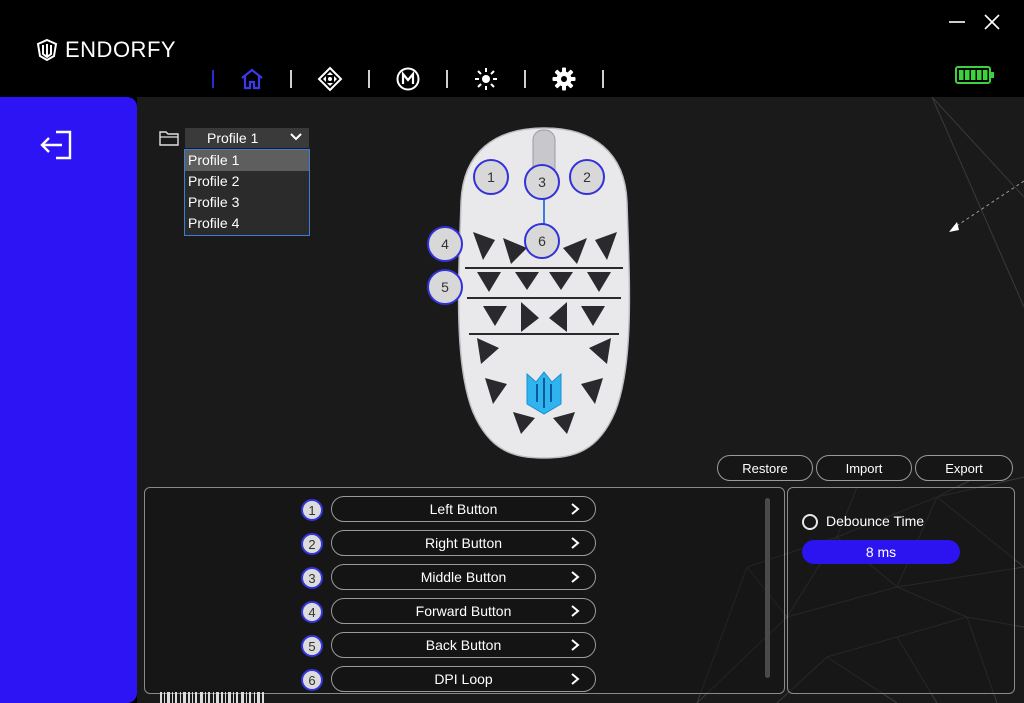 The width and height of the screenshot is (1024, 703). I want to click on export-button: Export, so click(964, 468).